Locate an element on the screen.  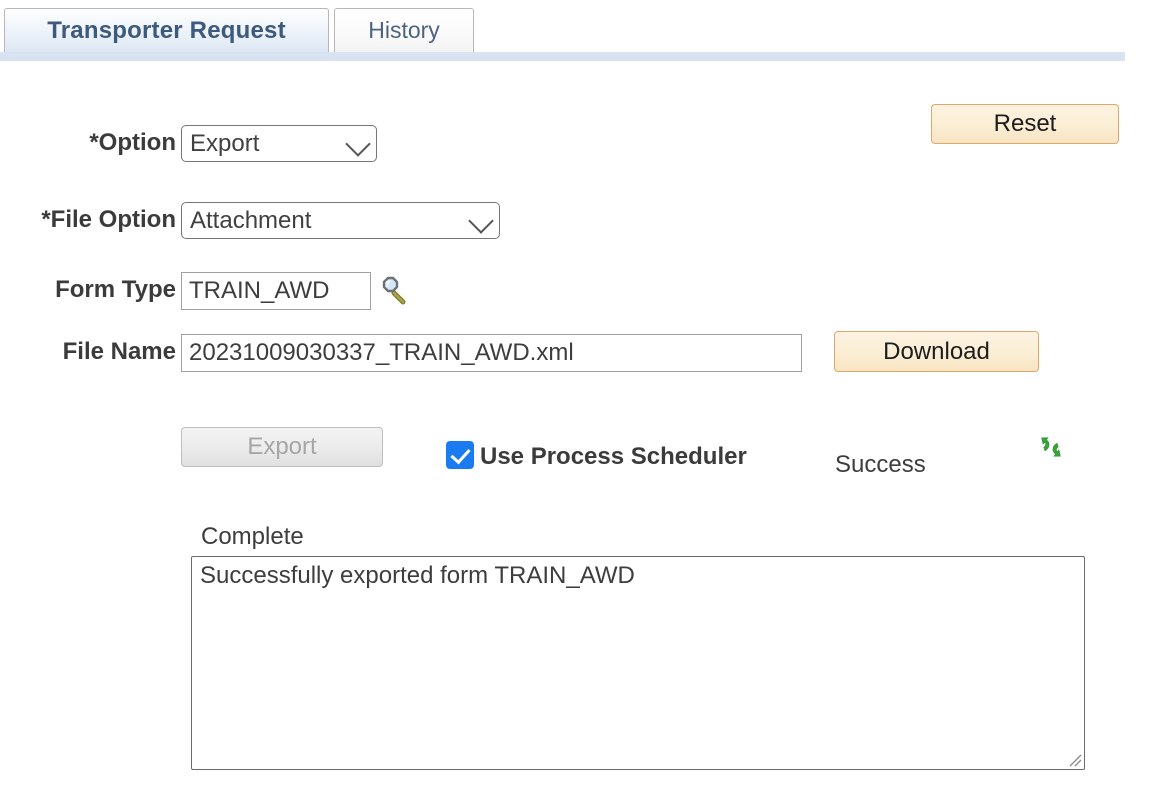
form-type-label: Form Type is located at coordinates (115, 289).